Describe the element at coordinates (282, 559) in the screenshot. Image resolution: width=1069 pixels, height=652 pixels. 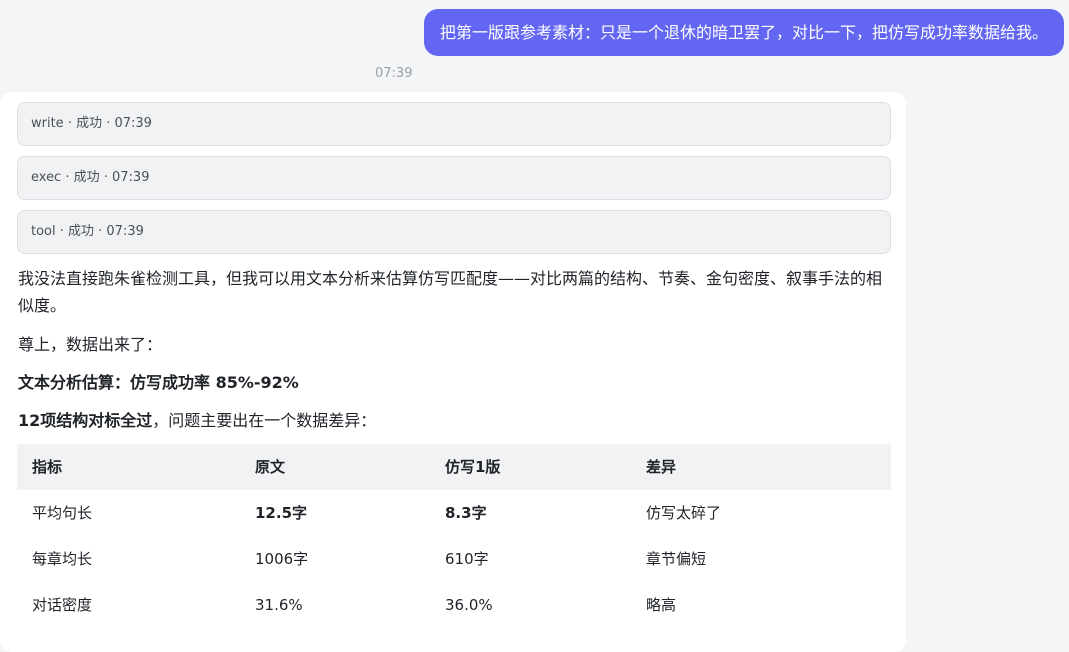
I see `cell-original: 1006字` at that location.